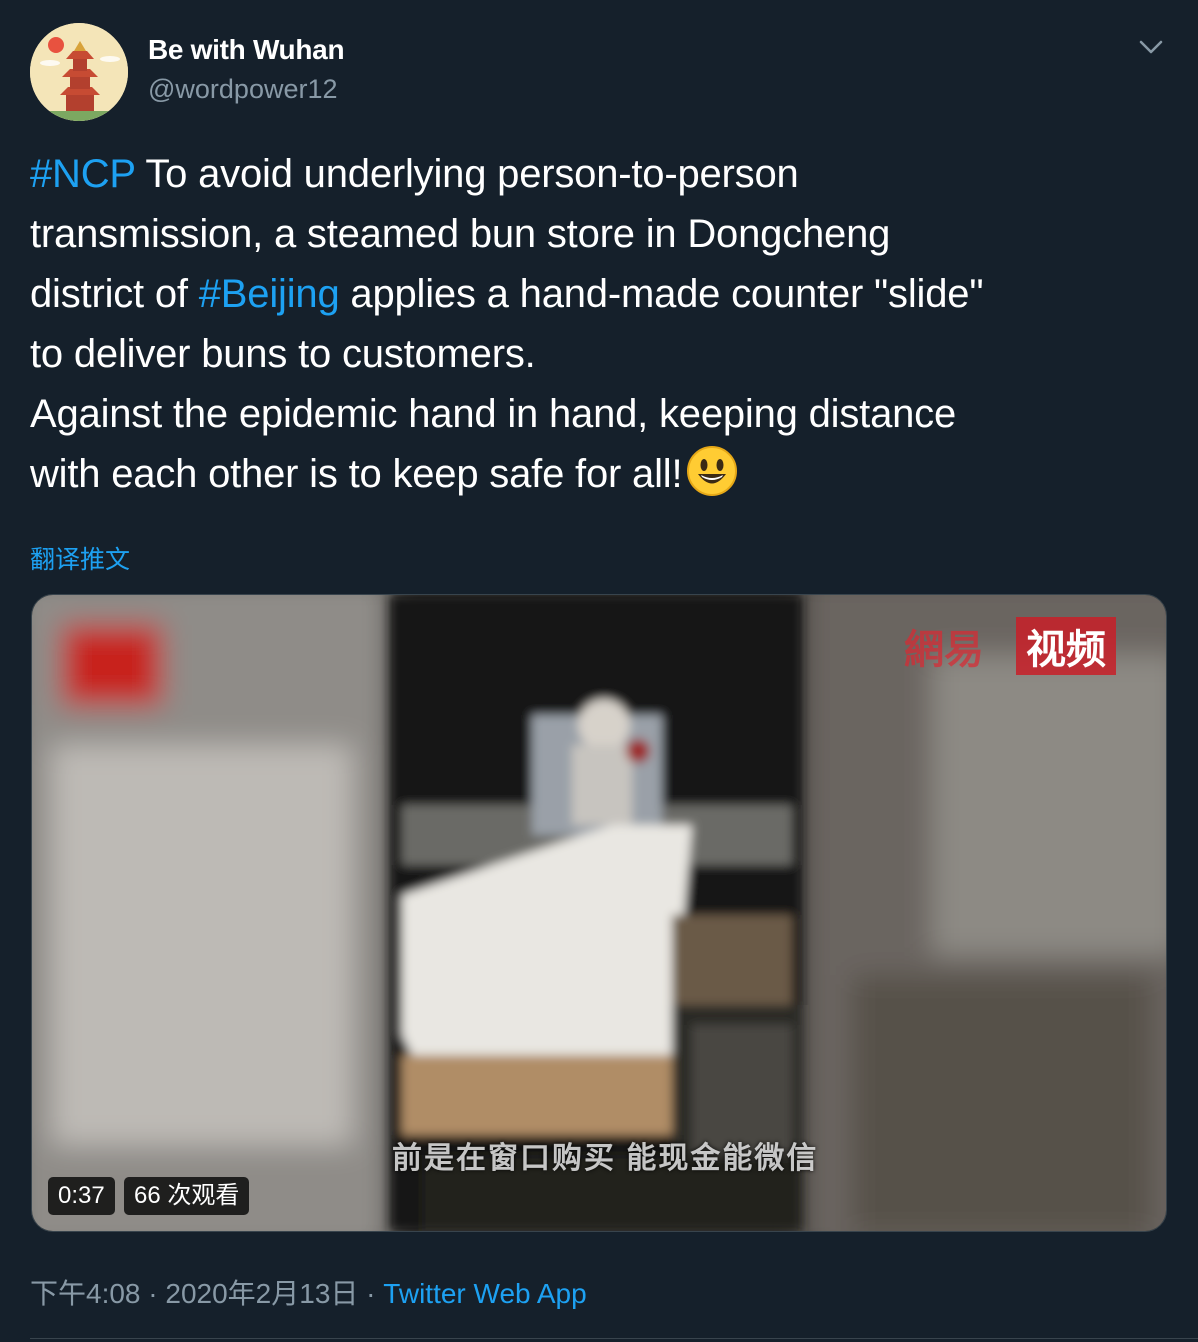  What do you see at coordinates (85, 1293) in the screenshot?
I see `tweet-time: 下午4:08` at bounding box center [85, 1293].